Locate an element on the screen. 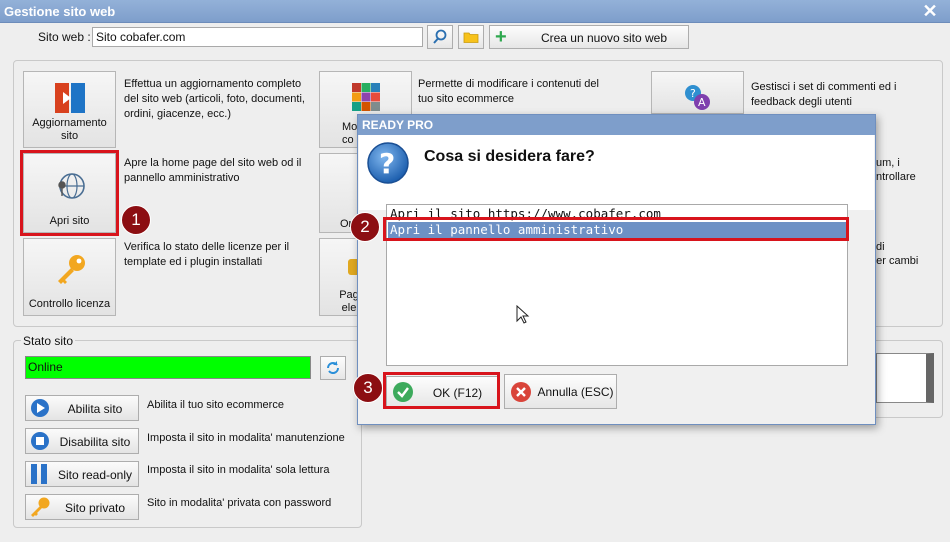  comments-icon: ? A is located at coordinates (697, 97).